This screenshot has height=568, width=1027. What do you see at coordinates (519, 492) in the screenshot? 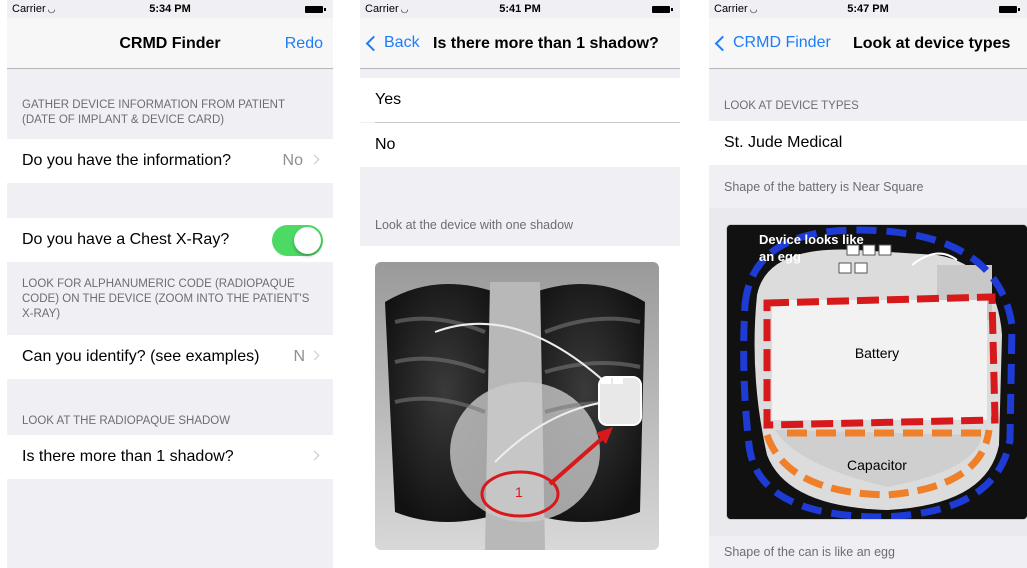
I see `annotation-number: 1` at bounding box center [519, 492].